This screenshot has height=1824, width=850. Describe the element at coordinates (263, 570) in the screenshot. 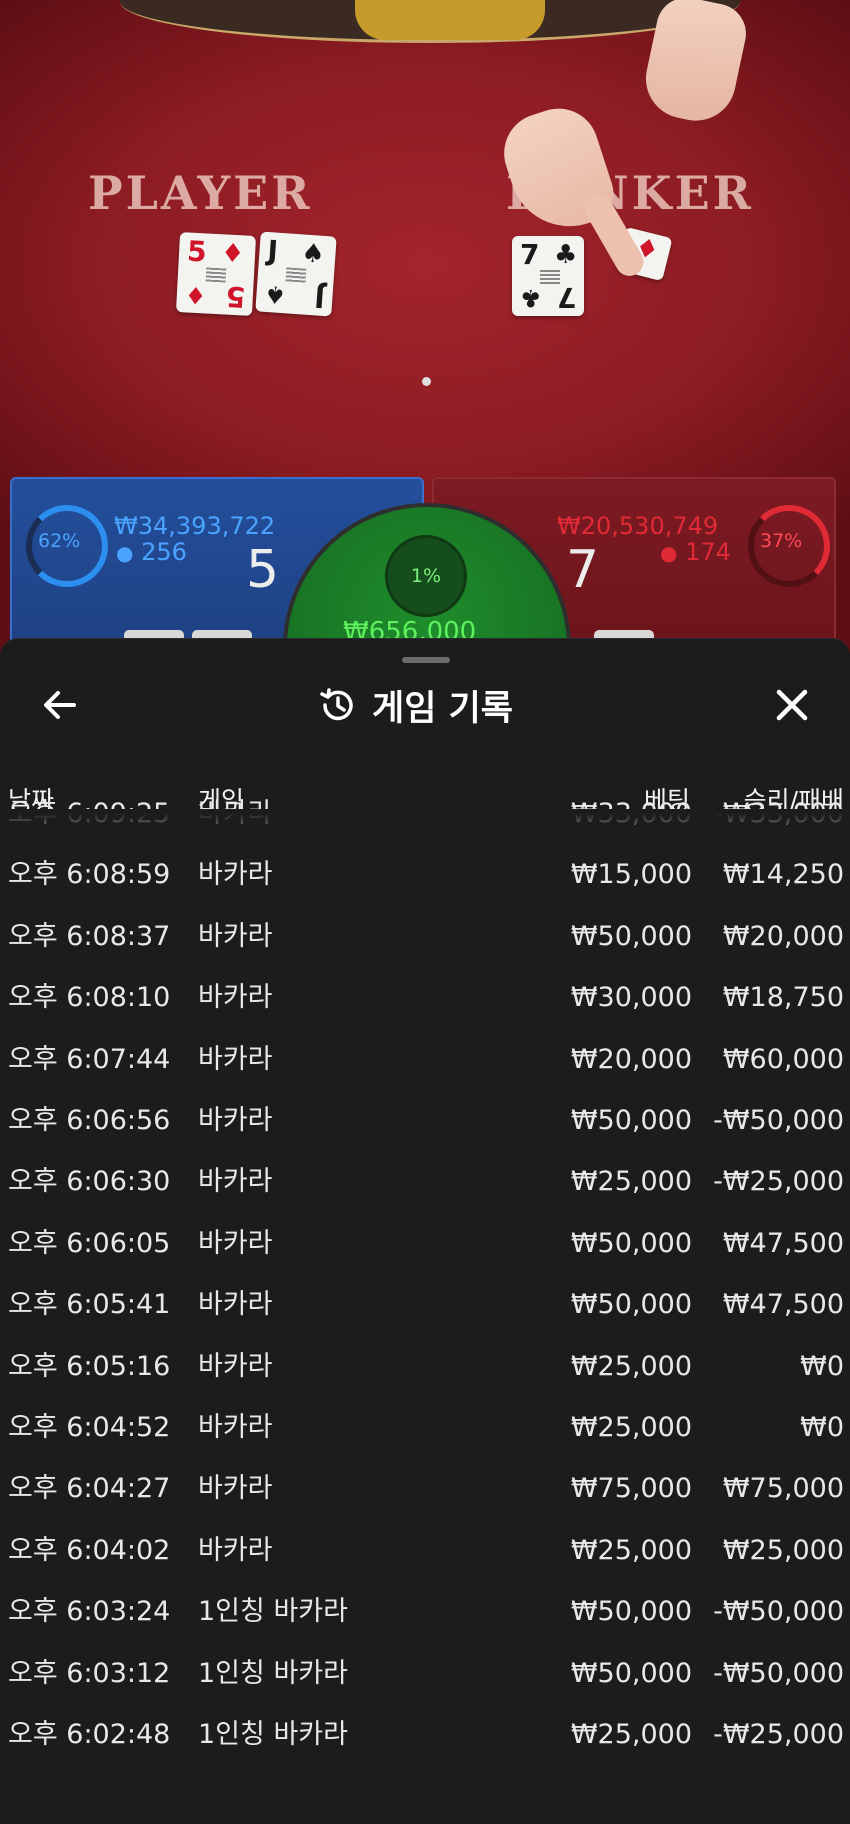

I see `player-score: 5` at that location.